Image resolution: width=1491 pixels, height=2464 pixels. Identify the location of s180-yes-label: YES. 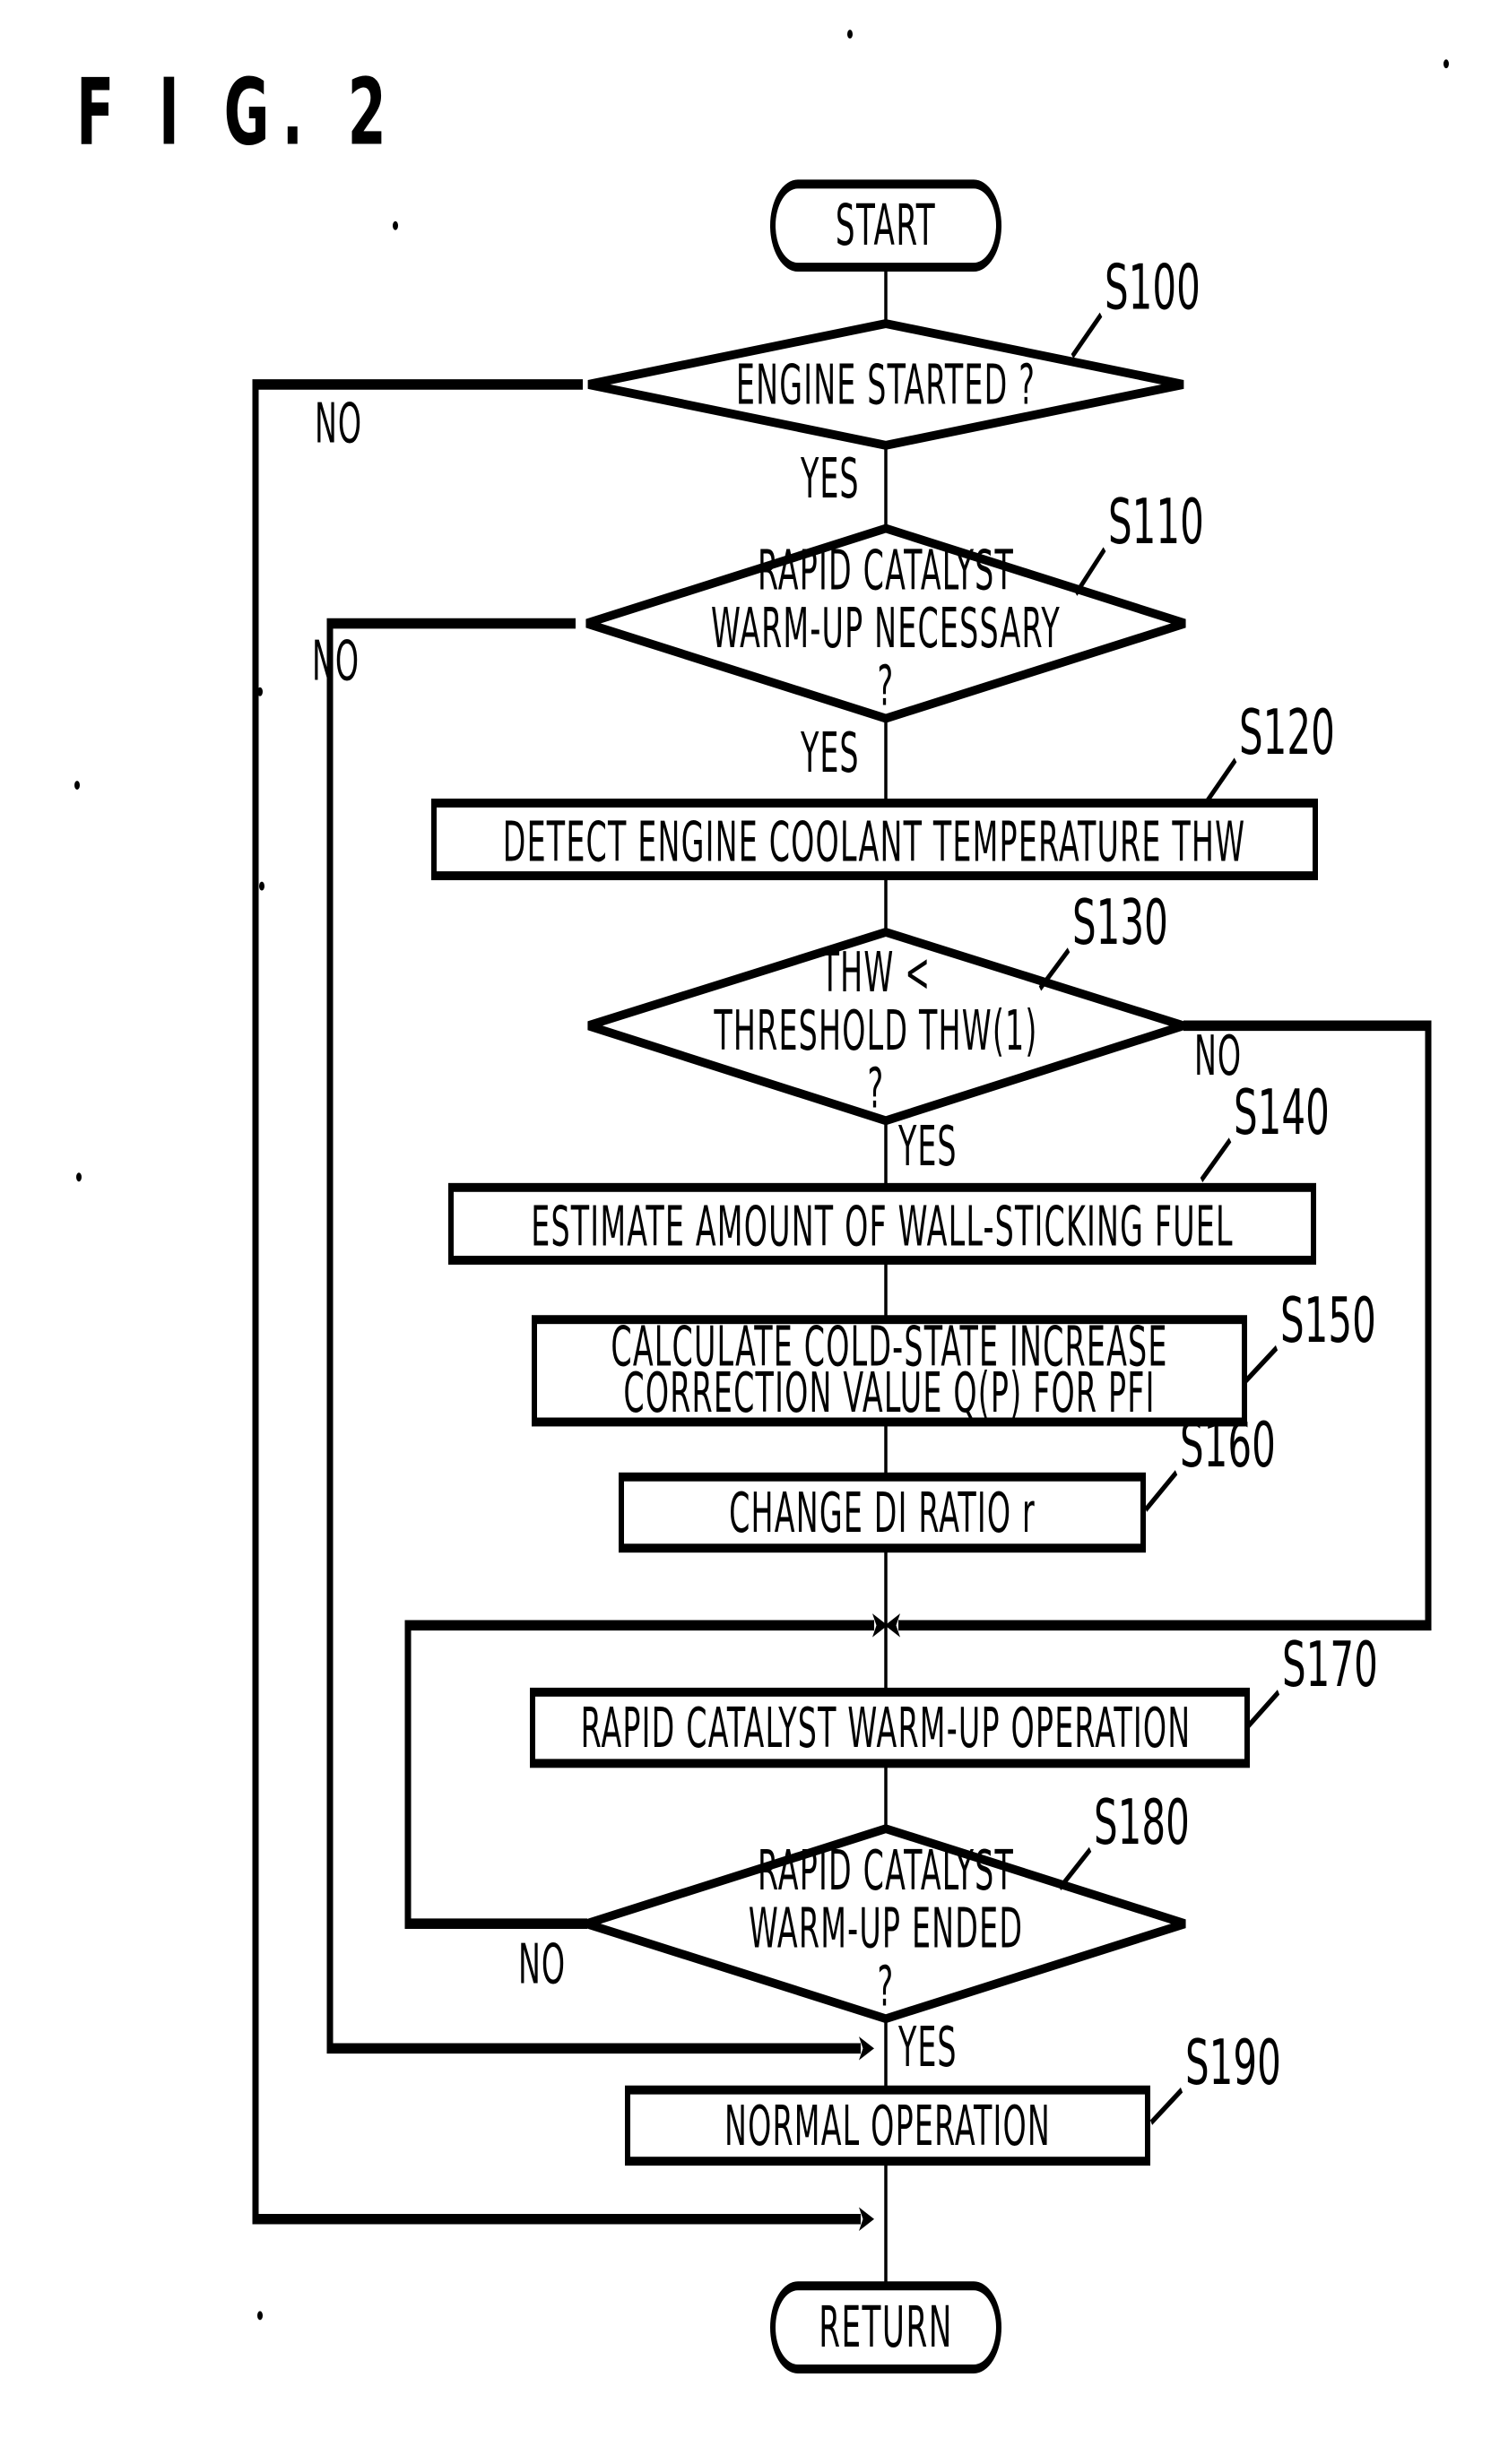
(927, 2047).